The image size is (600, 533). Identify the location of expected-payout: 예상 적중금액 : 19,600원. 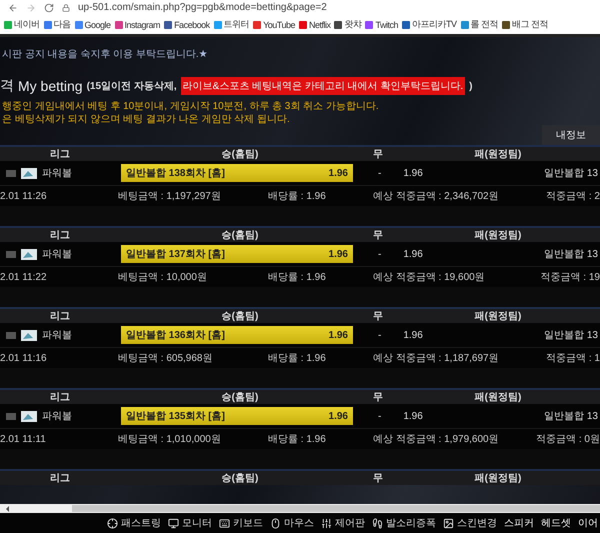
(429, 277).